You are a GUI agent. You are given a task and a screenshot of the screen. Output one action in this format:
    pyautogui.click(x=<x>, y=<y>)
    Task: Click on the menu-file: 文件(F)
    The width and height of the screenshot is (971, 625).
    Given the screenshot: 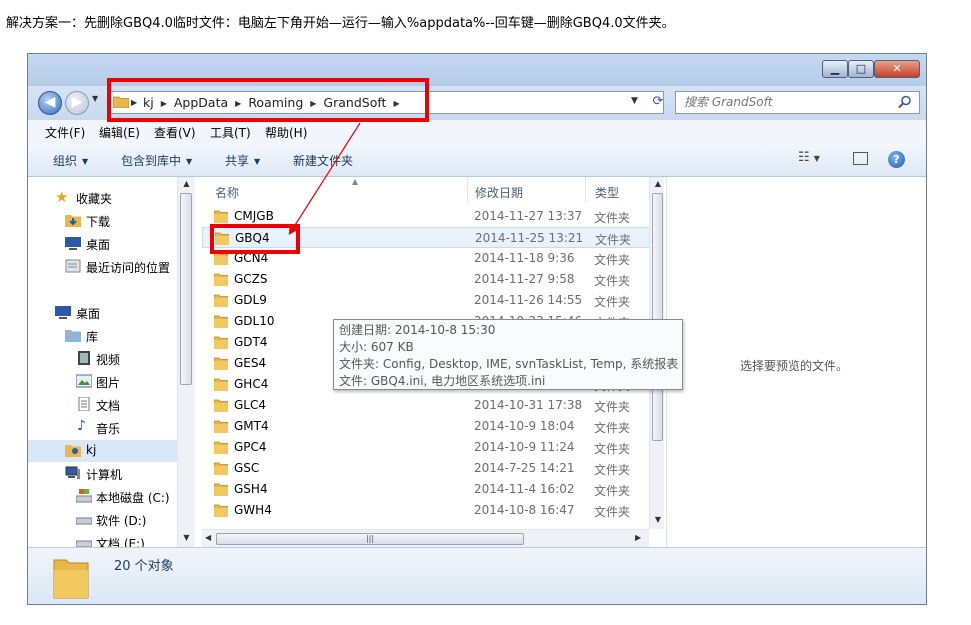 What is the action you would take?
    pyautogui.click(x=65, y=132)
    